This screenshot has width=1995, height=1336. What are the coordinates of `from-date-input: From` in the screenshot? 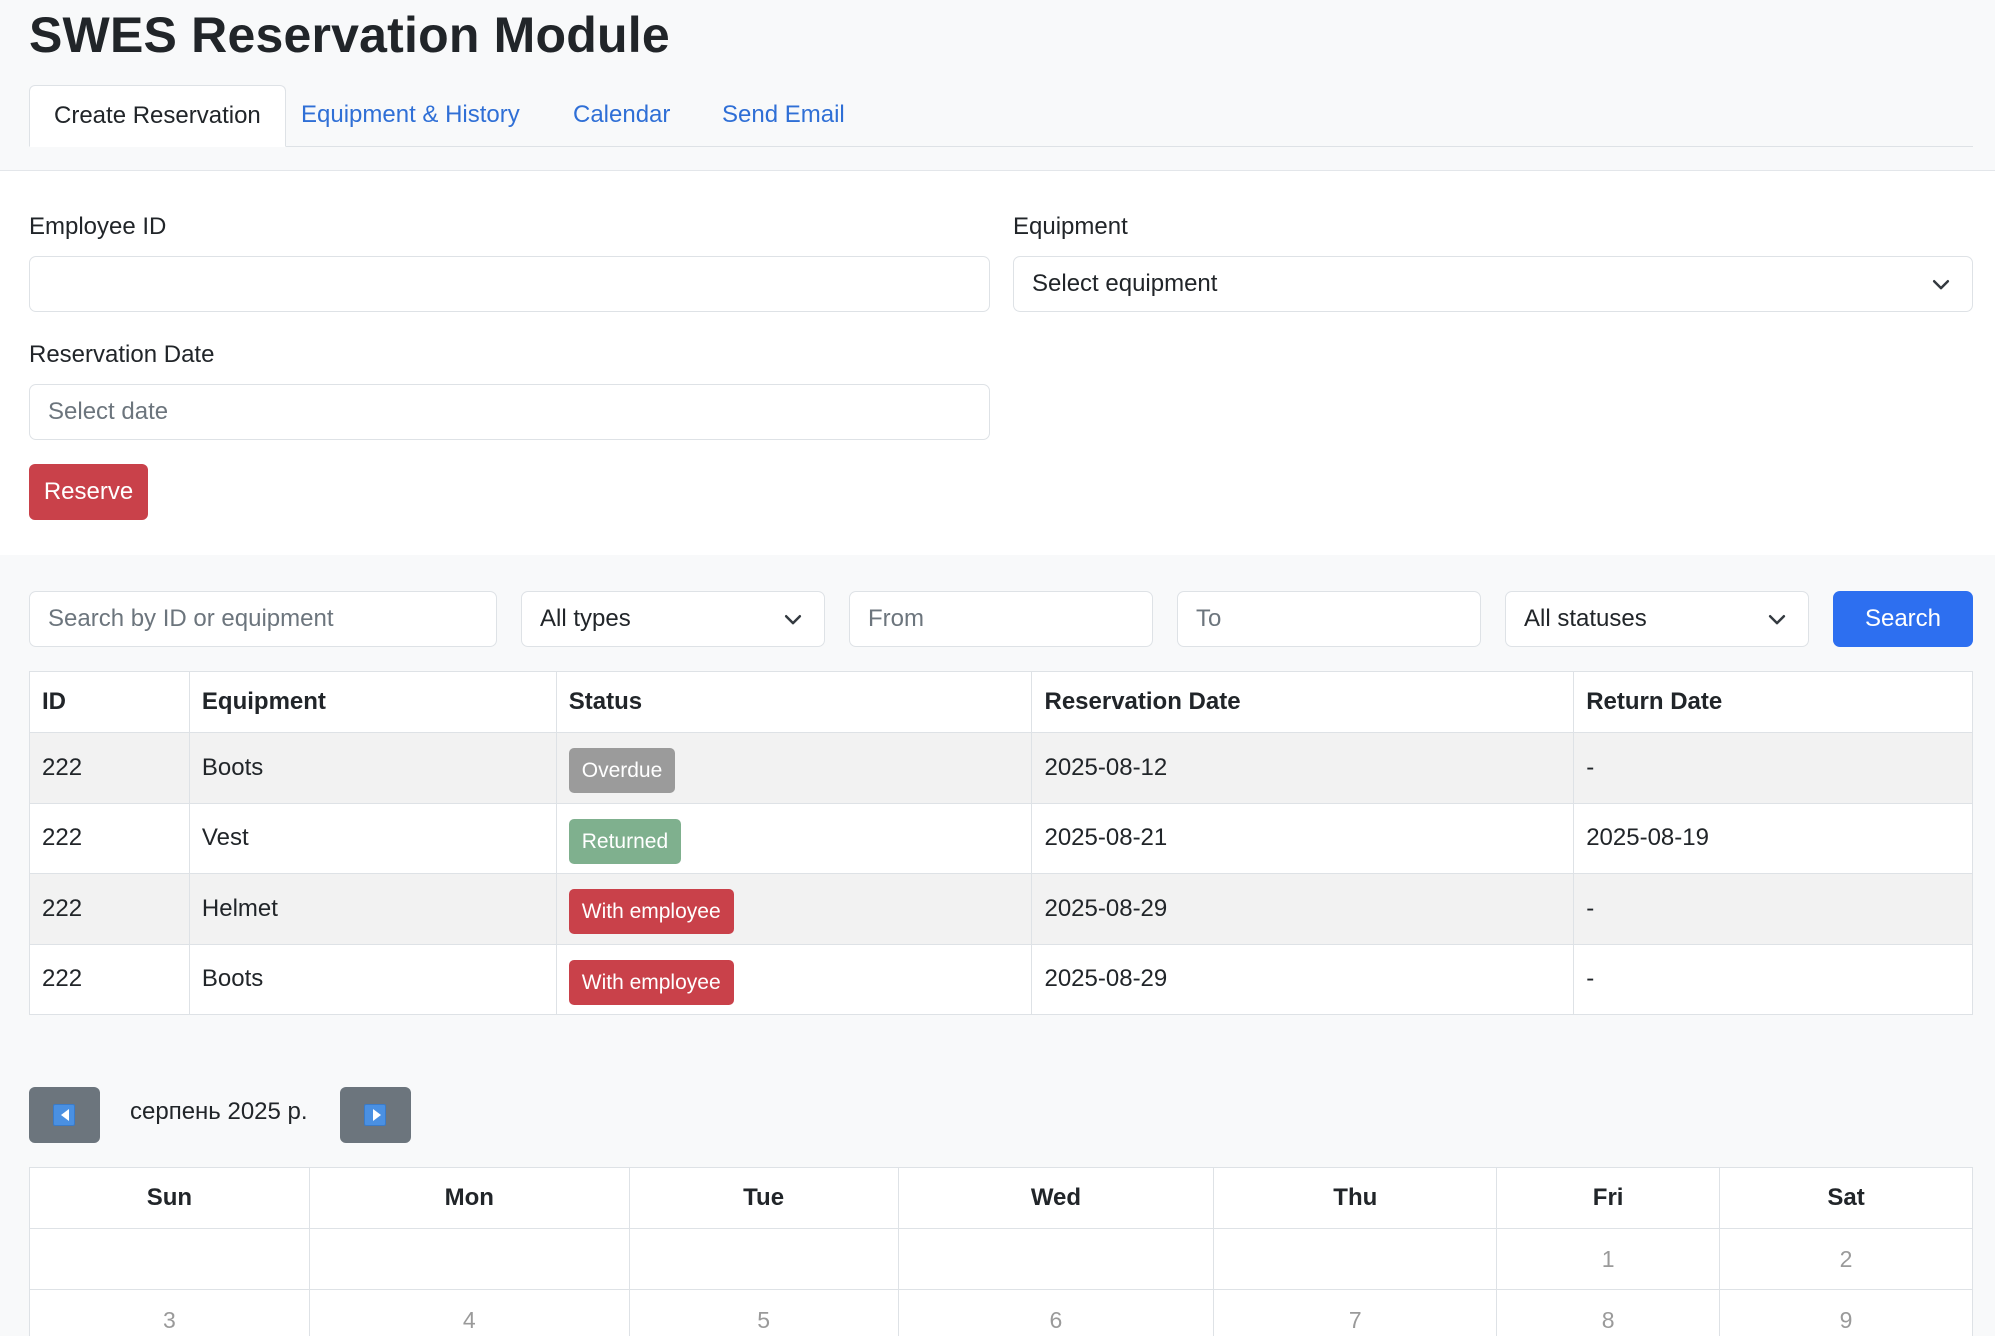 It's located at (1001, 619).